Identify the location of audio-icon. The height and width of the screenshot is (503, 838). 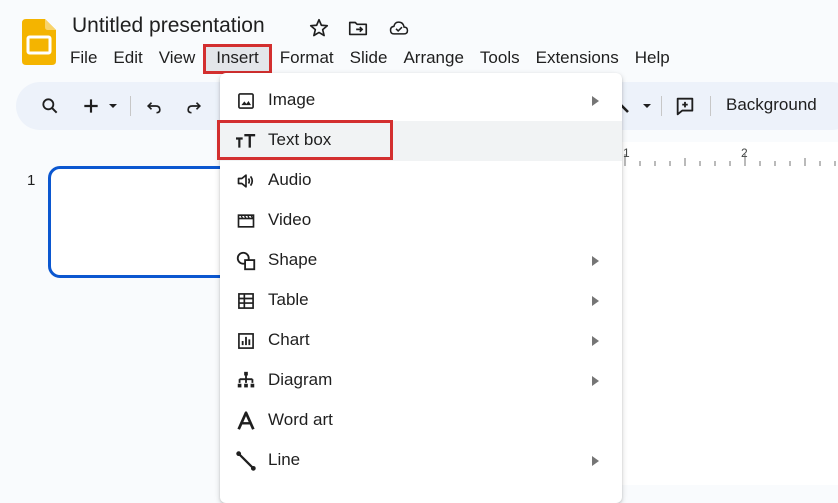
(246, 181).